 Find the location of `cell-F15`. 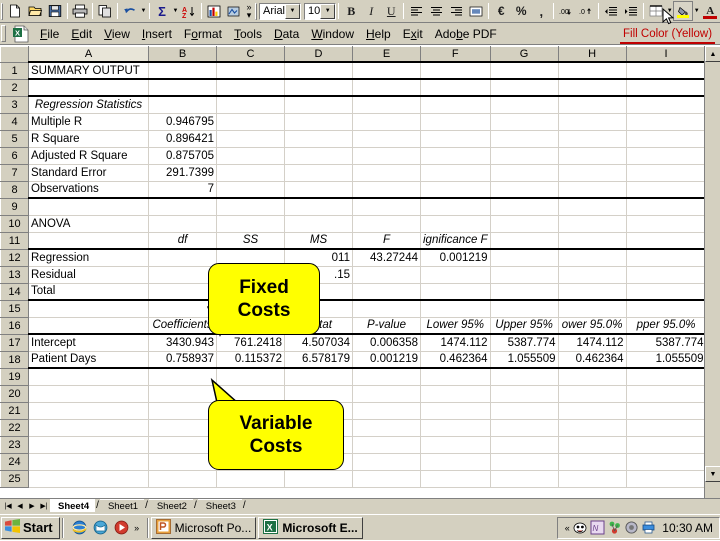

cell-F15 is located at coordinates (455, 309).